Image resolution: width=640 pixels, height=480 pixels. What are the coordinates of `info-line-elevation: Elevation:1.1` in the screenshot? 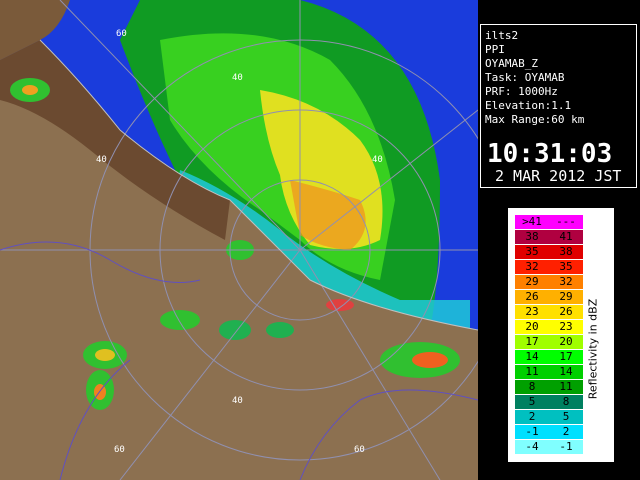 It's located at (528, 105).